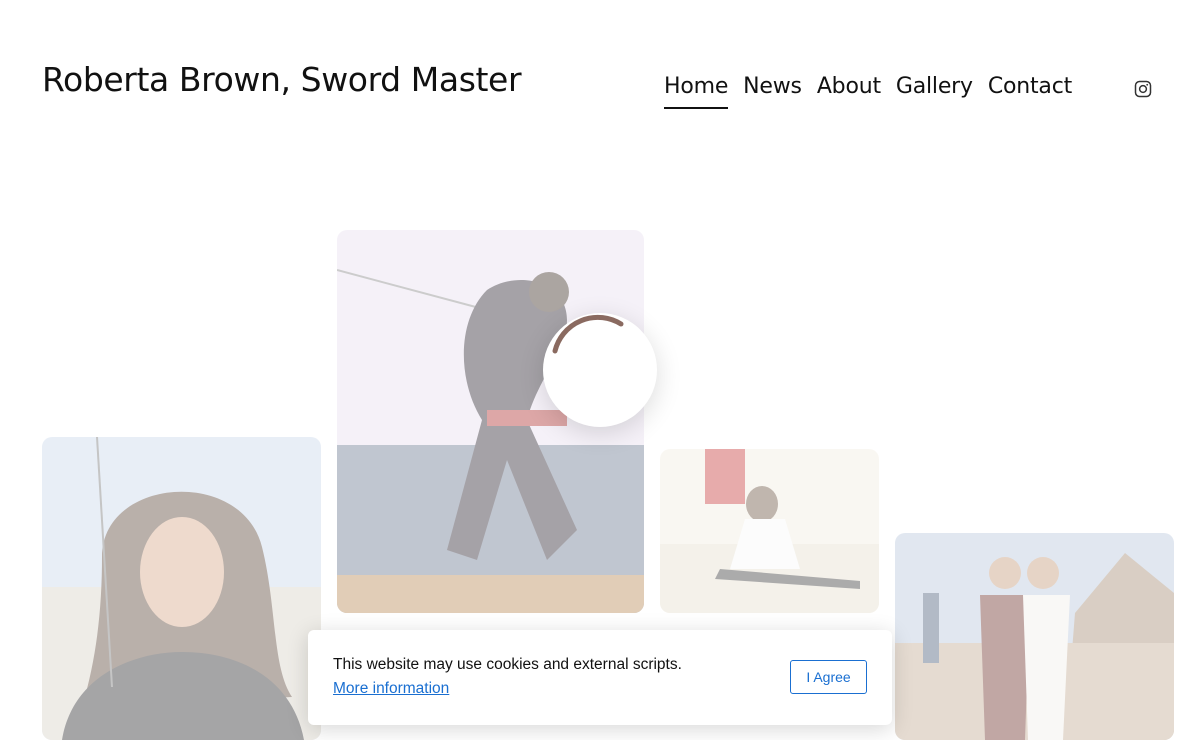  What do you see at coordinates (934, 91) in the screenshot?
I see `nav-gallery: Gallery` at bounding box center [934, 91].